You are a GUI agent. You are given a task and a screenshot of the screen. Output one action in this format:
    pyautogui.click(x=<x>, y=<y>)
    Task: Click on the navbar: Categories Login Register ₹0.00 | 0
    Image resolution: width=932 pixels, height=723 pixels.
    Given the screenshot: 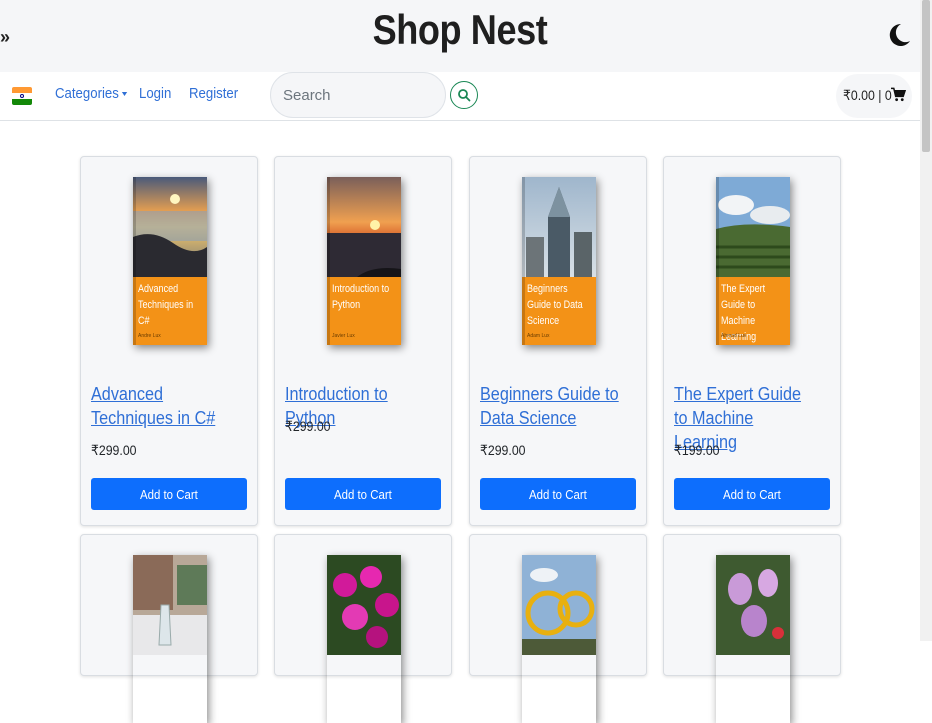 What is the action you would take?
    pyautogui.click(x=460, y=96)
    